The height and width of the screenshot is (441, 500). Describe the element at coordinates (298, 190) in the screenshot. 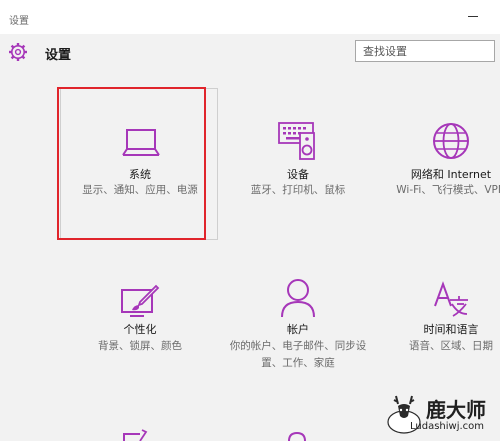

I see `tile-devices-desc: 蓝牙、打印机、鼠标` at that location.